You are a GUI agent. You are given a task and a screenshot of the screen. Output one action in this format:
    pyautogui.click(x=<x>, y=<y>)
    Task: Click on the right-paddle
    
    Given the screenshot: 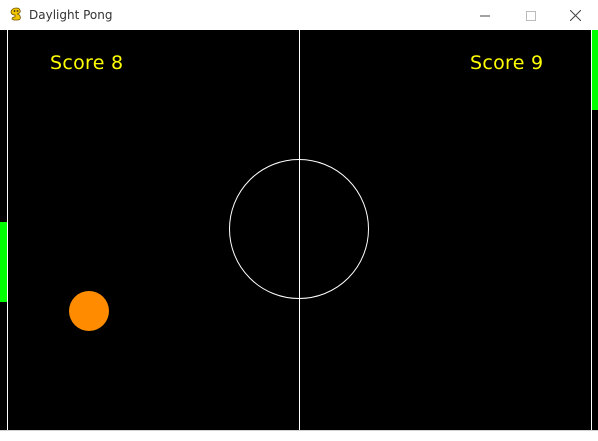 What is the action you would take?
    pyautogui.click(x=595, y=70)
    